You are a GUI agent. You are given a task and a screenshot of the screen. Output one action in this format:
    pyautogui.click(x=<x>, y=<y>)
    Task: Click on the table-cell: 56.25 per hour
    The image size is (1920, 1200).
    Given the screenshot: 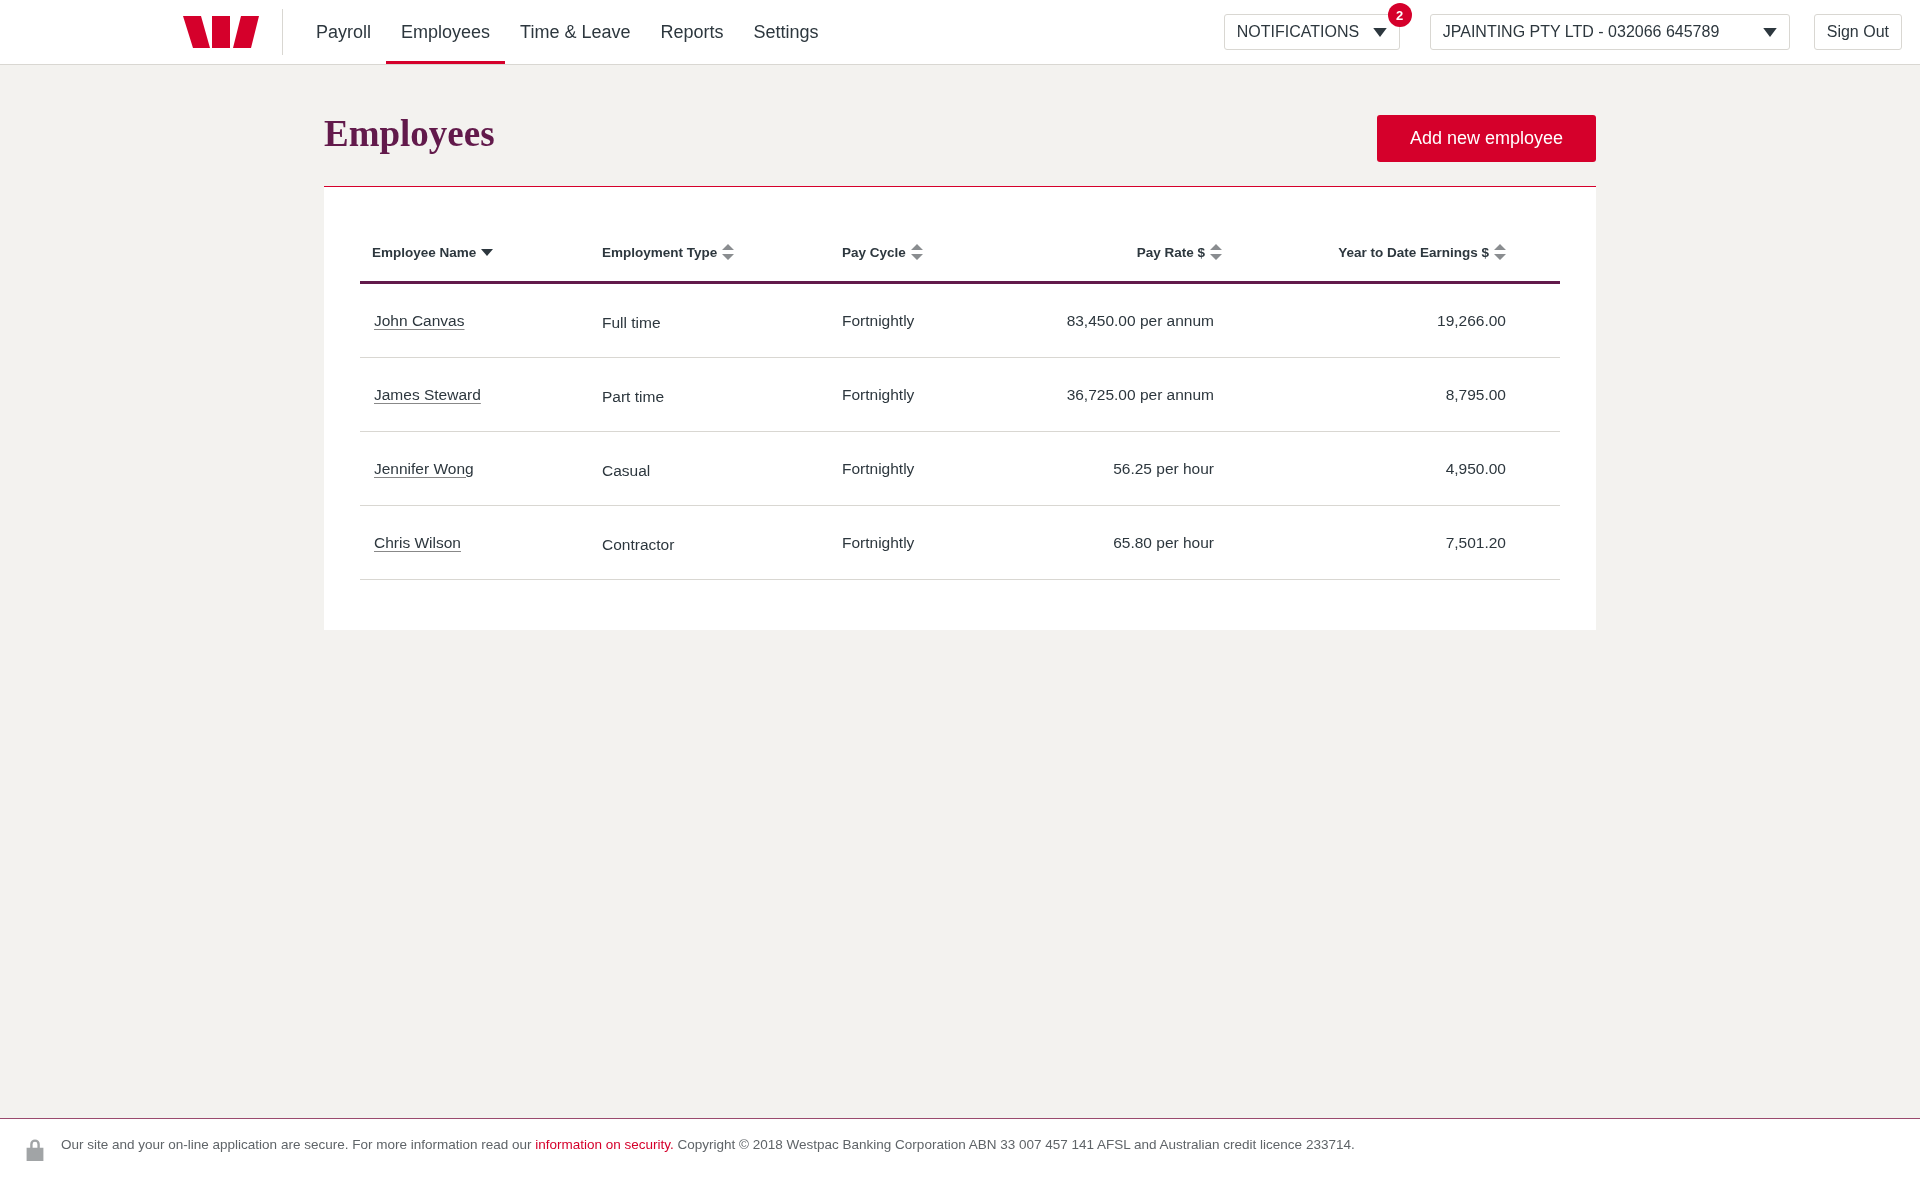 What is the action you would take?
    pyautogui.click(x=1163, y=468)
    